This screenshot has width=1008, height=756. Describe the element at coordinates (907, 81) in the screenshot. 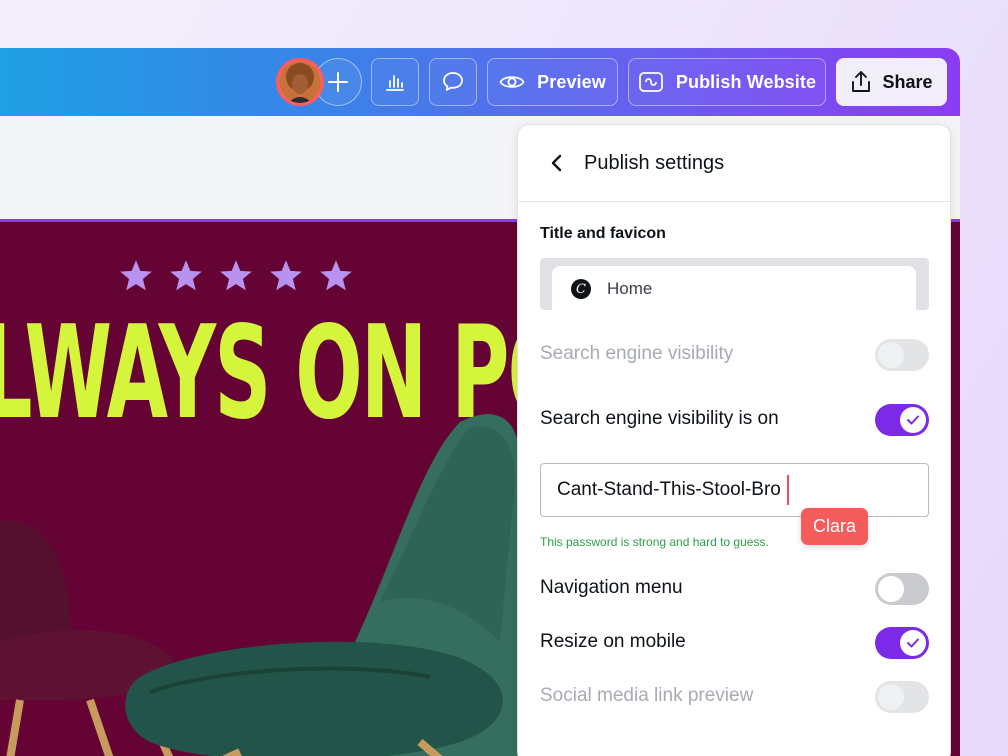

I see `share-label: Share` at that location.